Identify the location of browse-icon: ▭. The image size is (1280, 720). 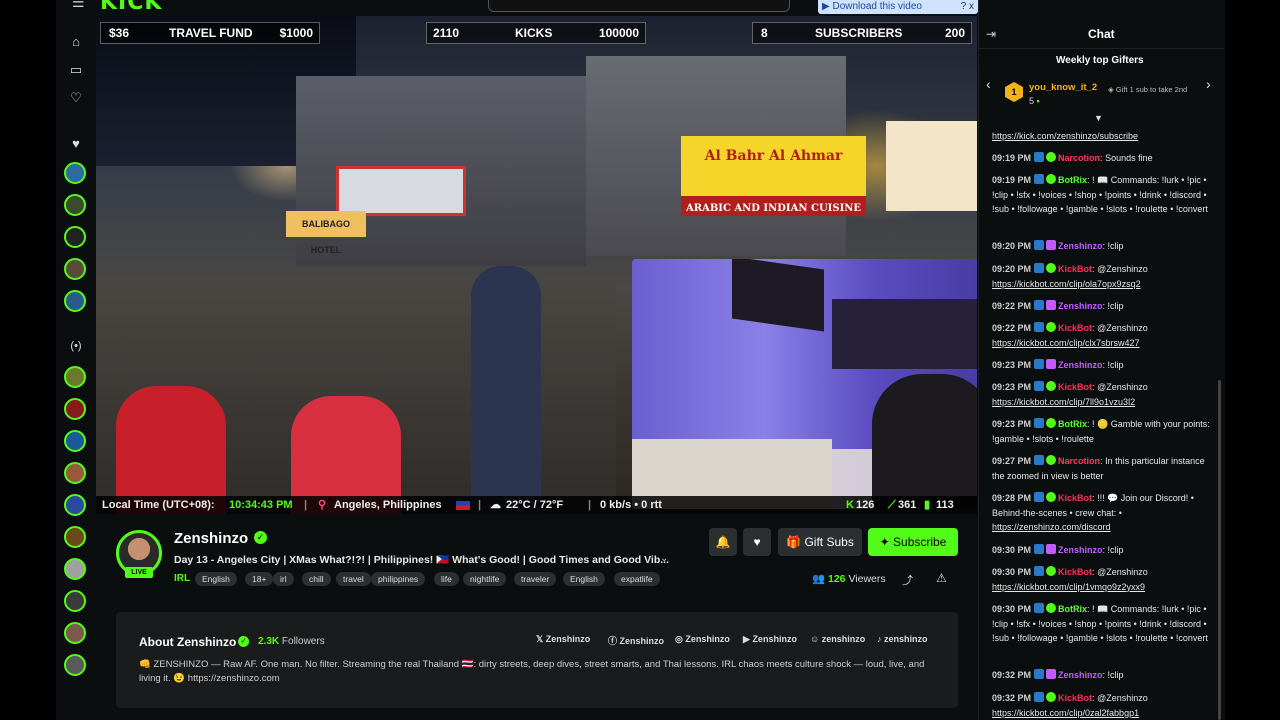
(76, 70).